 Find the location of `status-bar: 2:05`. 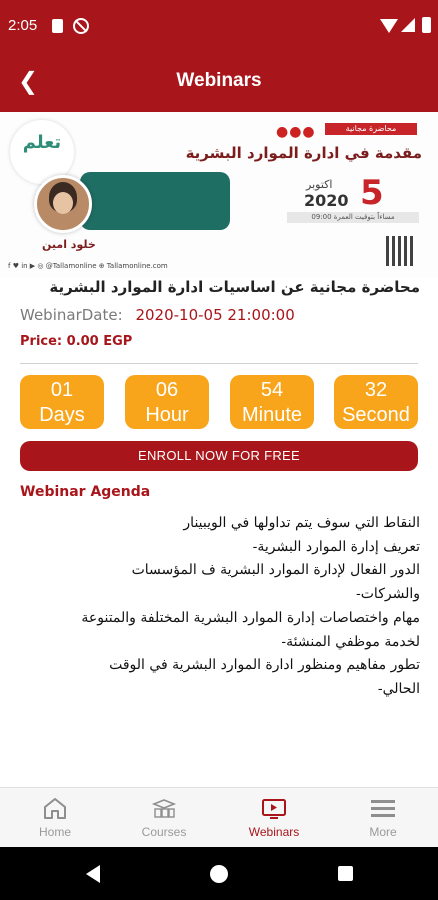

status-bar: 2:05 is located at coordinates (219, 26).